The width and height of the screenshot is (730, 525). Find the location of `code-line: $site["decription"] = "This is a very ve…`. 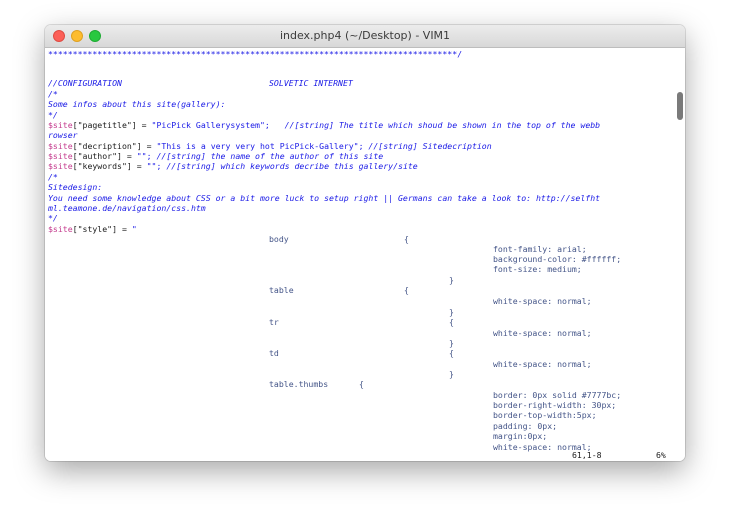

code-line: $site["decription"] = "This is a very ve… is located at coordinates (270, 146).